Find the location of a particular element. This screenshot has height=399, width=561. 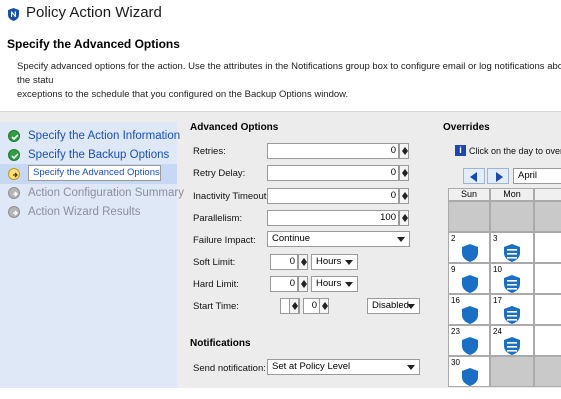

step-label: Specify the Advanced Options is located at coordinates (94, 173).